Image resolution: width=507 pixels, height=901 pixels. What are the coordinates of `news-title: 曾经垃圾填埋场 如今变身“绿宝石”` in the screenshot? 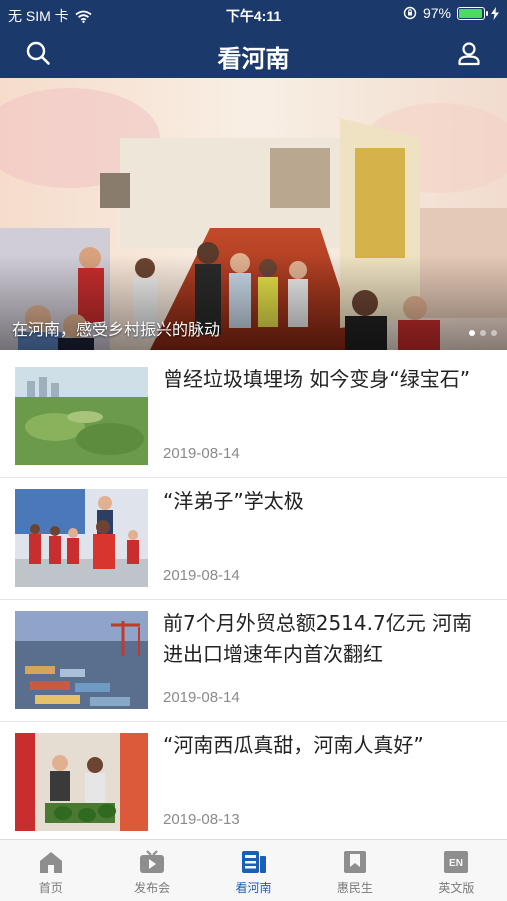 It's located at (317, 379).